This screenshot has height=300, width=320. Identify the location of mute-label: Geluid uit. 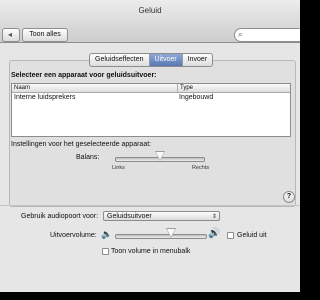
(252, 235).